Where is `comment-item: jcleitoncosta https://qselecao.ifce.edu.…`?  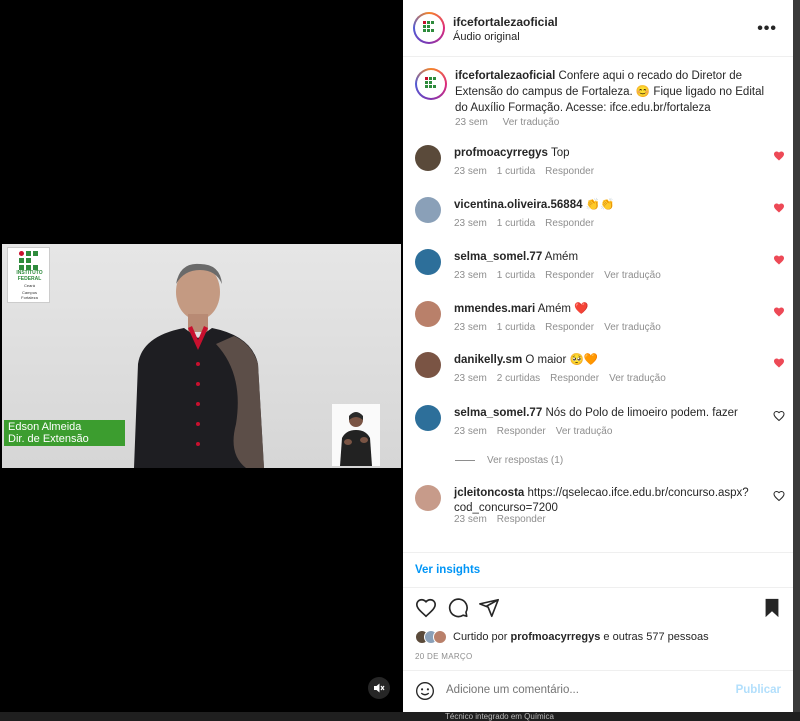
comment-item: jcleitoncosta https://qselecao.ifce.edu.… is located at coordinates (600, 509).